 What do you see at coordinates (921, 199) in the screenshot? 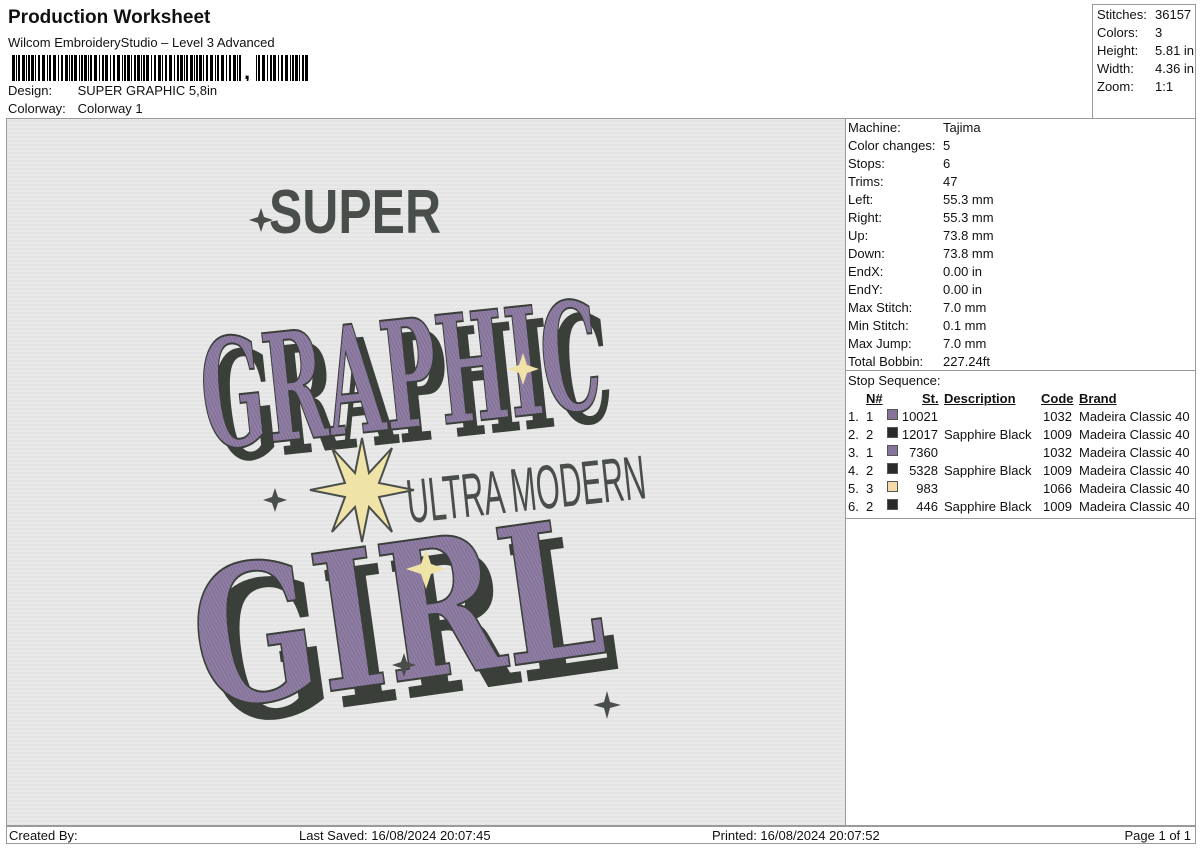
I see `machine-row: Left: 55.3 mm` at bounding box center [921, 199].